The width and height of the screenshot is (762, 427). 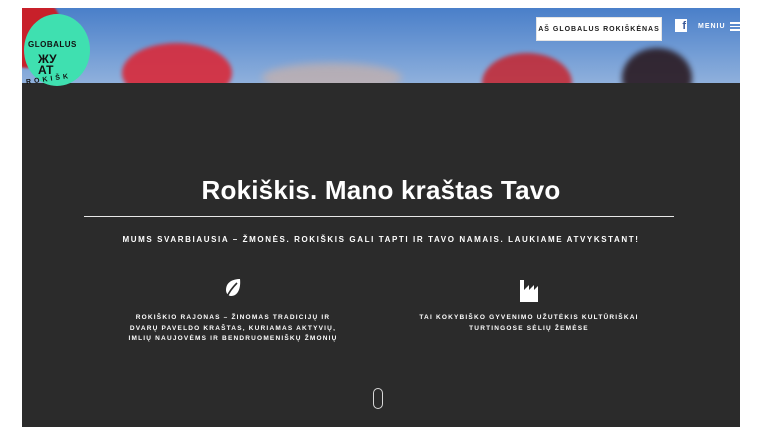 What do you see at coordinates (712, 26) in the screenshot?
I see `menu-label: MENIU` at bounding box center [712, 26].